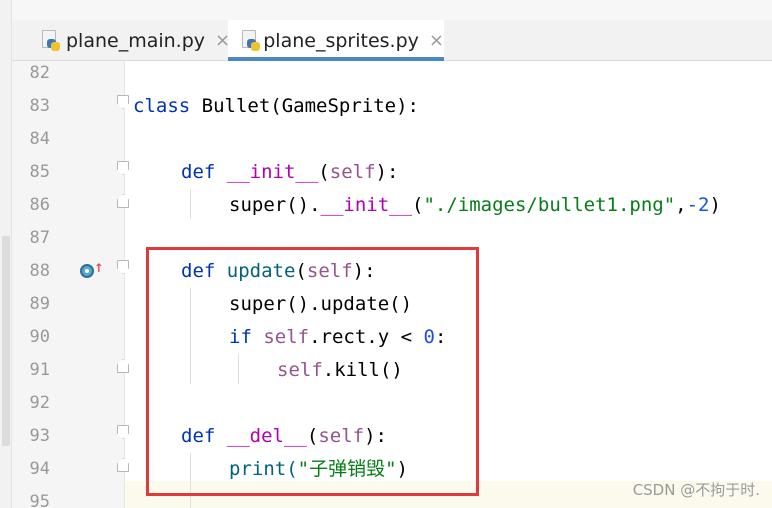 The width and height of the screenshot is (772, 508). I want to click on code-line: 83 class Bullet(GameSprite):, so click(392, 106).